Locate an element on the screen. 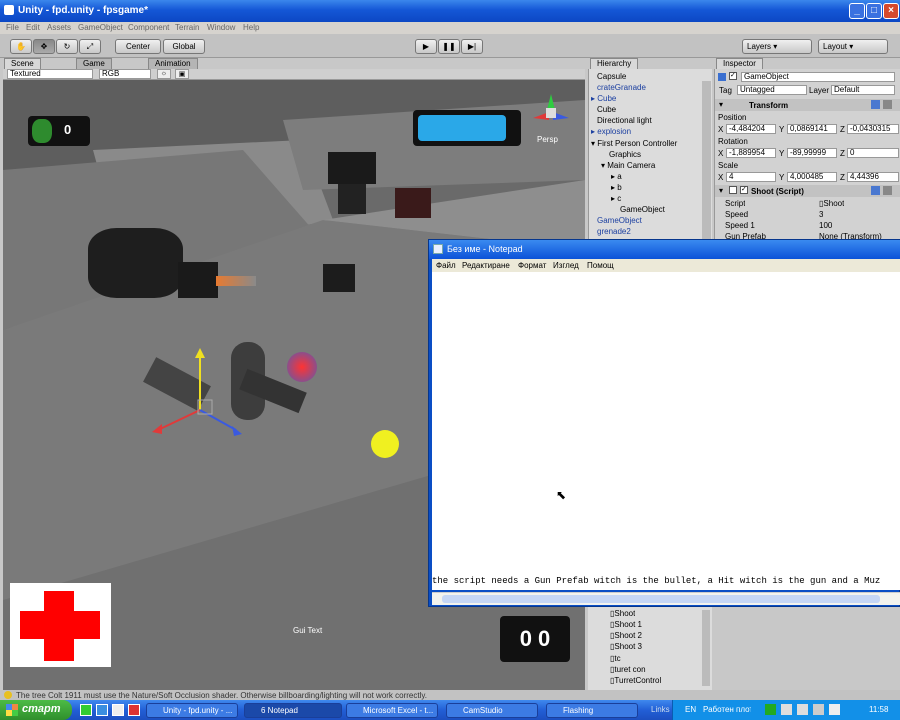  object-name-field: GameObject is located at coordinates (818, 77).